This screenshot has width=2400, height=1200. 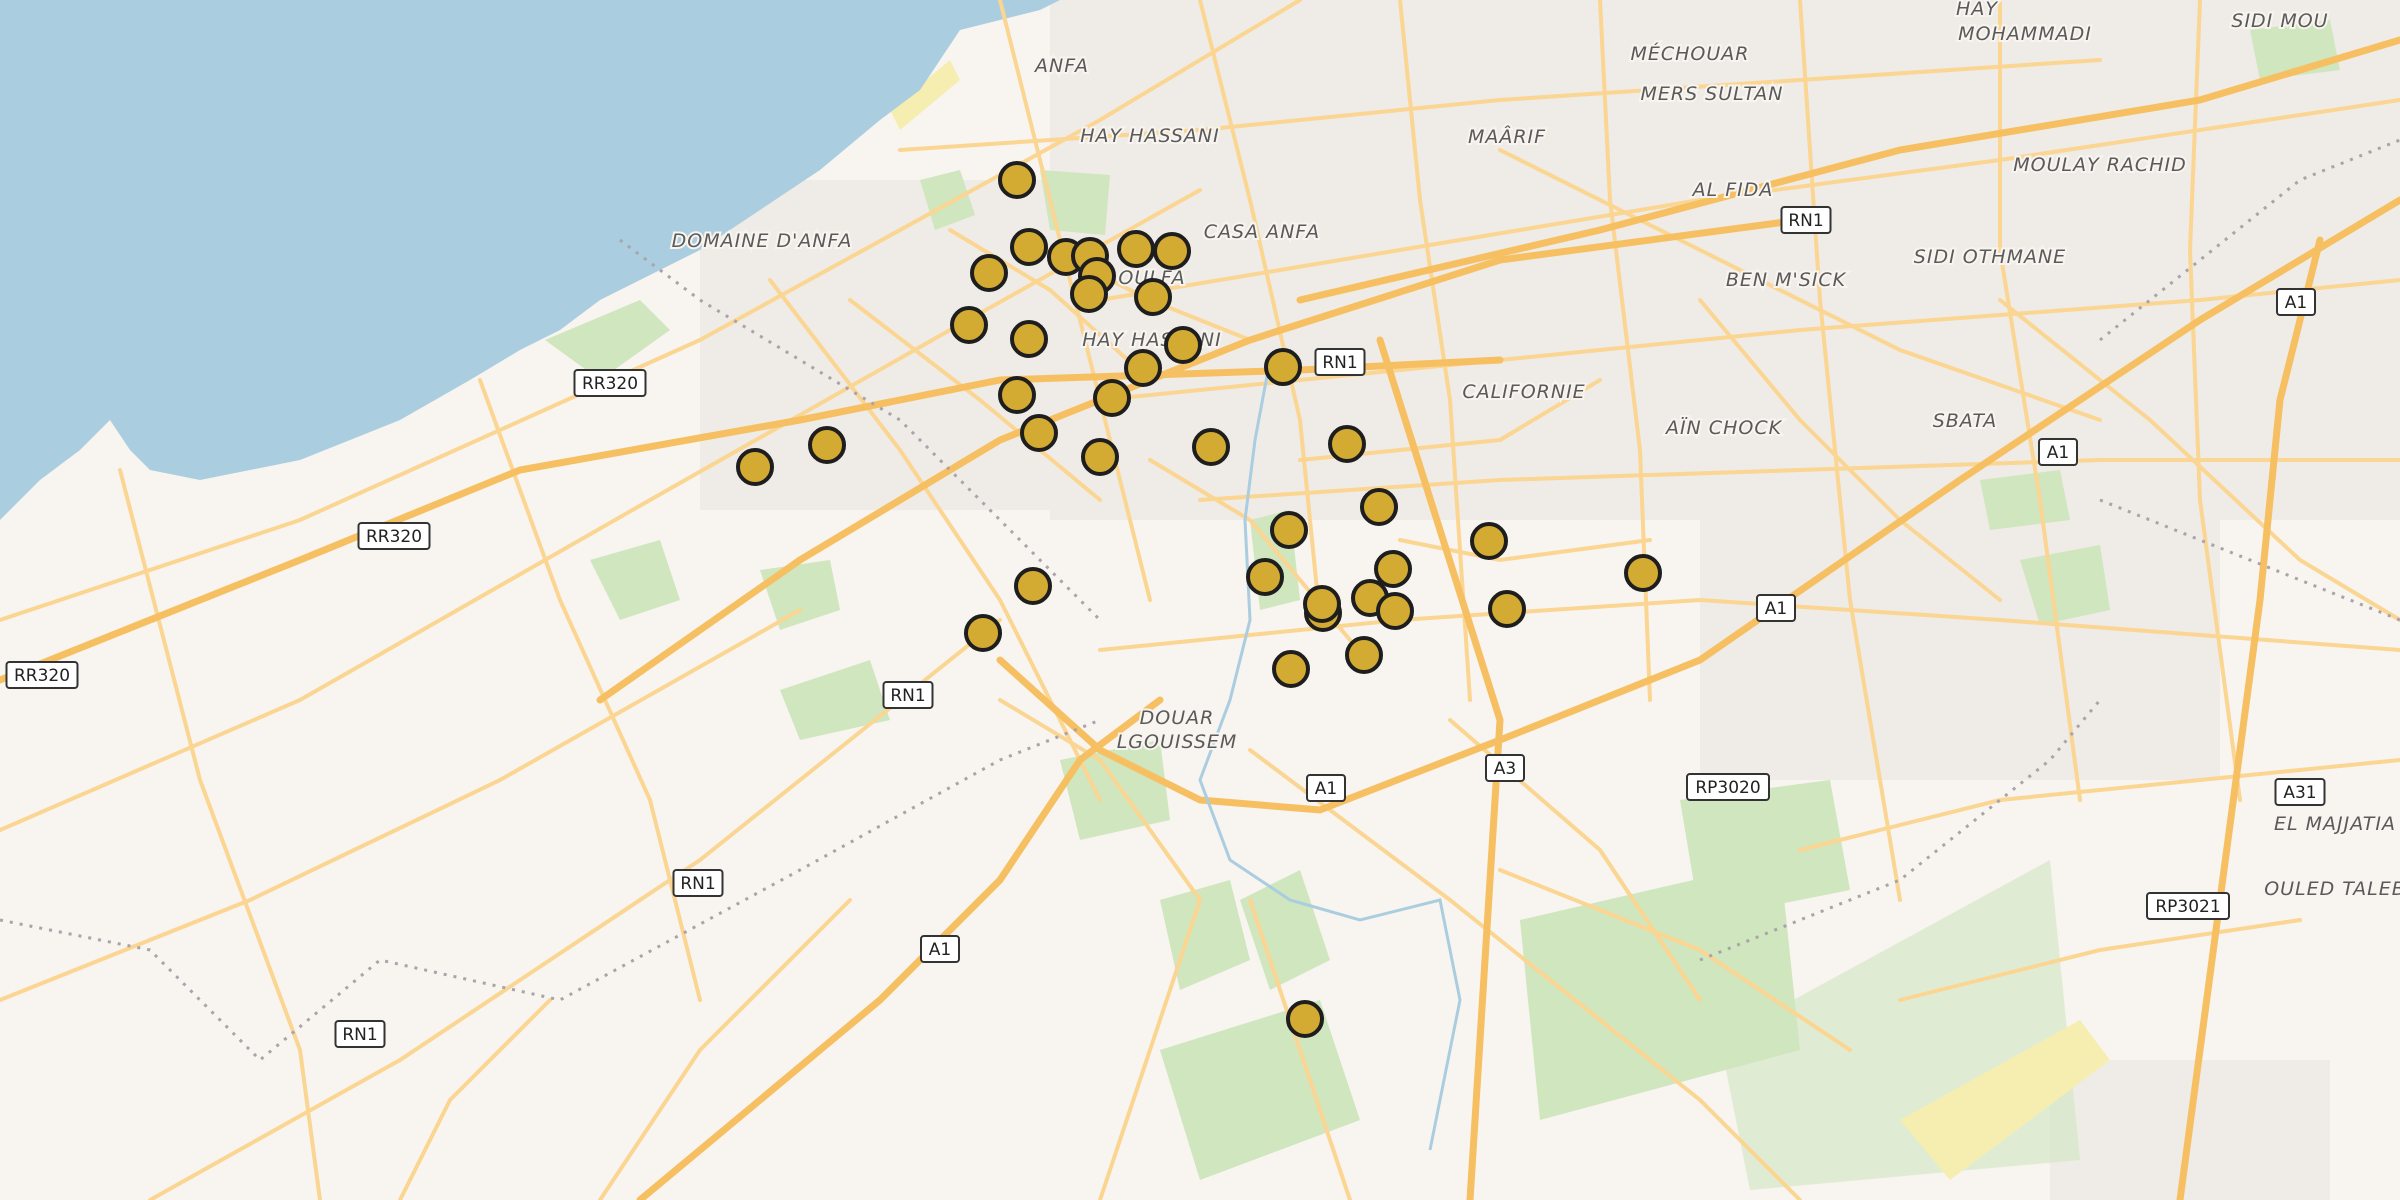 What do you see at coordinates (2099, 165) in the screenshot?
I see `area-label: MOULAY RACHID` at bounding box center [2099, 165].